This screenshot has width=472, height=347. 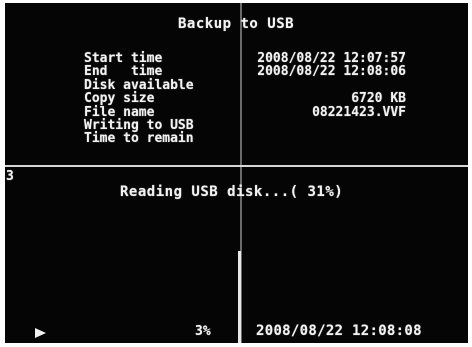 What do you see at coordinates (203, 331) in the screenshot?
I see `progress-percent: 3%` at bounding box center [203, 331].